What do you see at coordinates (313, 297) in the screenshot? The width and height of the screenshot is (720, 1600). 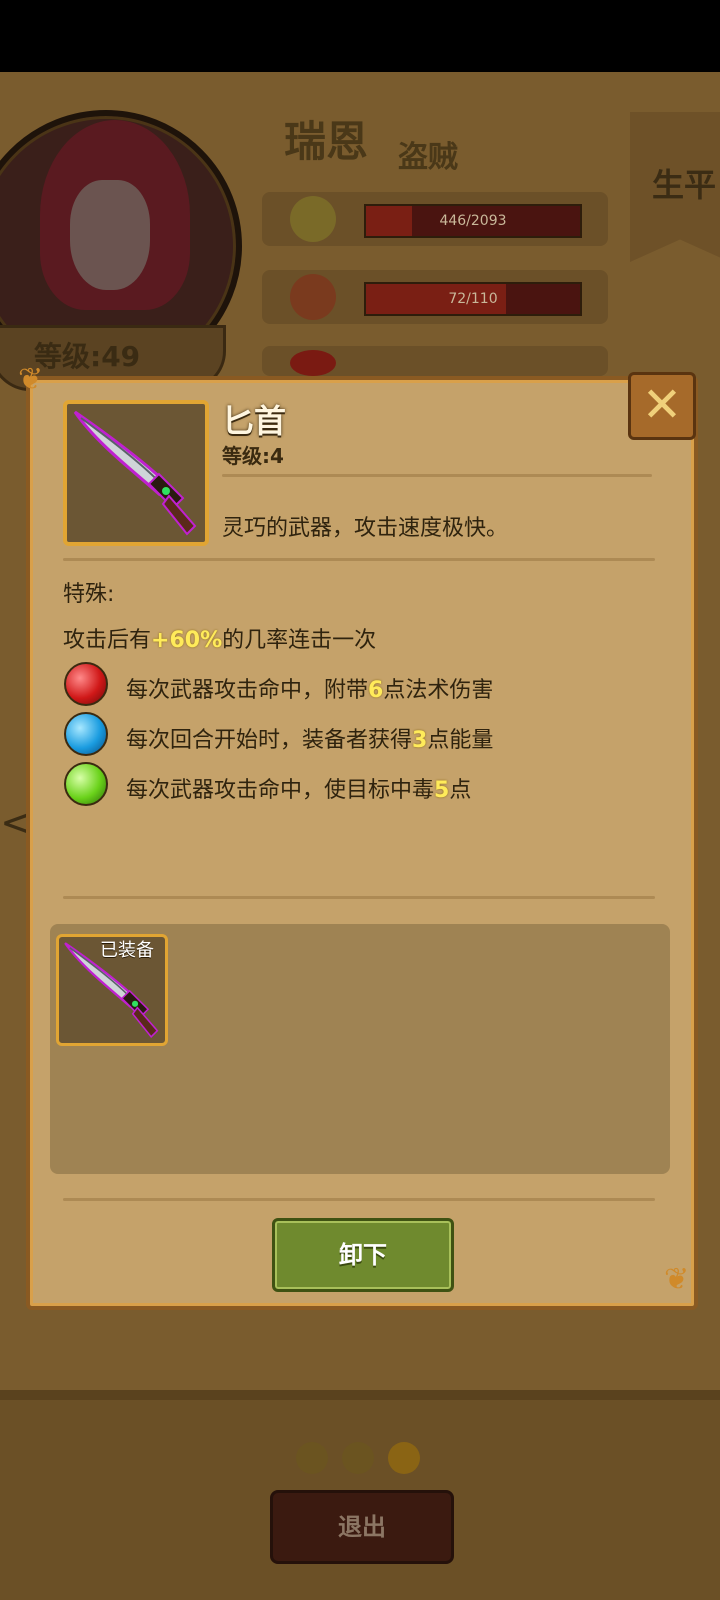 I see `stomach-icon` at bounding box center [313, 297].